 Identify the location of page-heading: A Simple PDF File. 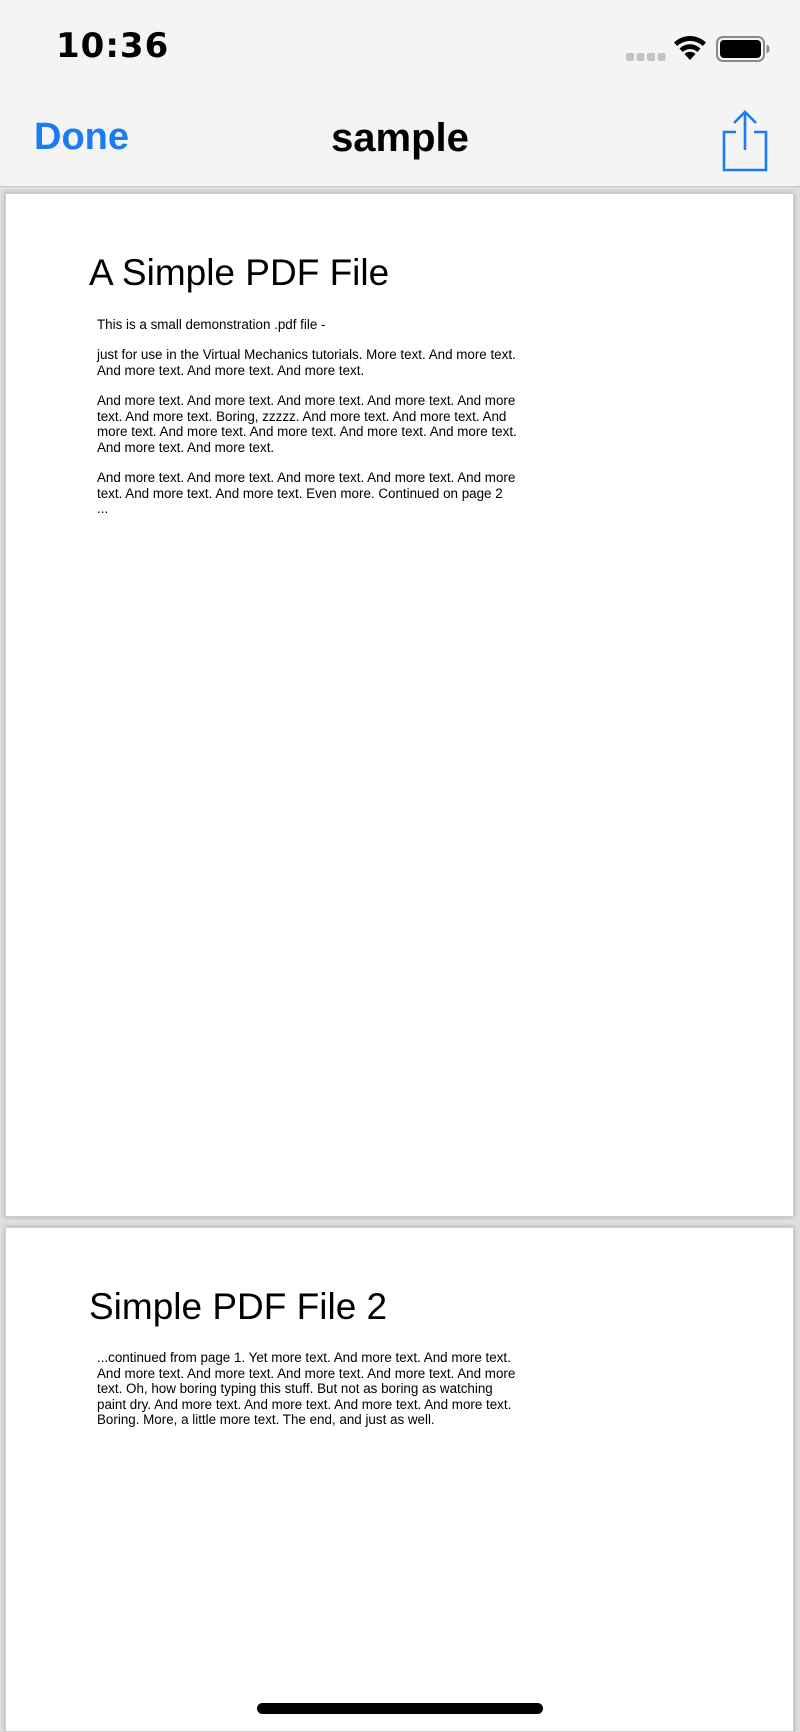
(239, 272).